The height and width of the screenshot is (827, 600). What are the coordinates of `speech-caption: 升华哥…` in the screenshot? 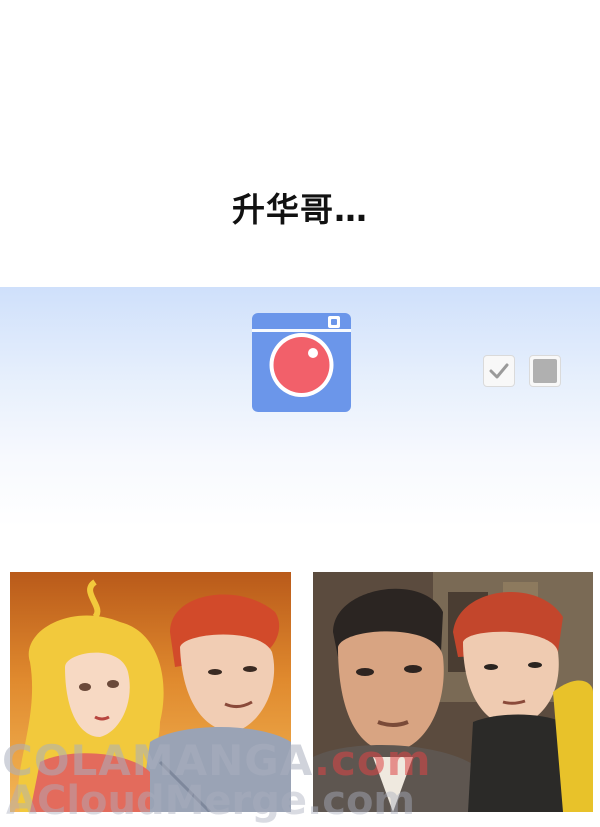 It's located at (300, 209).